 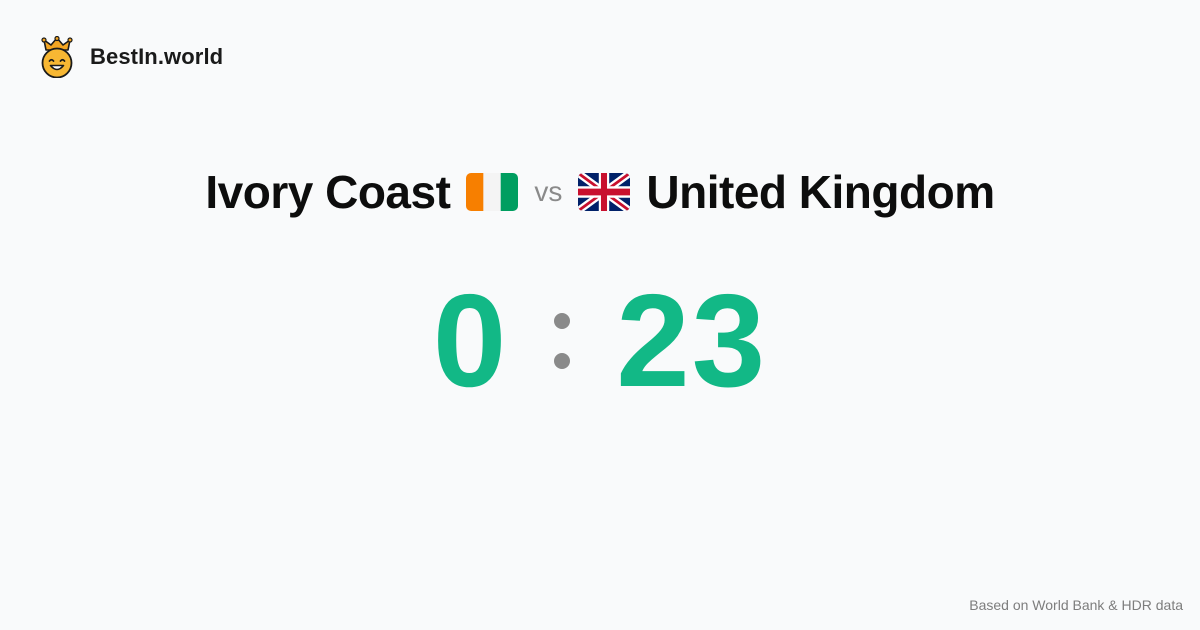 I want to click on united-kingdom-flag-icon, so click(x=604, y=192).